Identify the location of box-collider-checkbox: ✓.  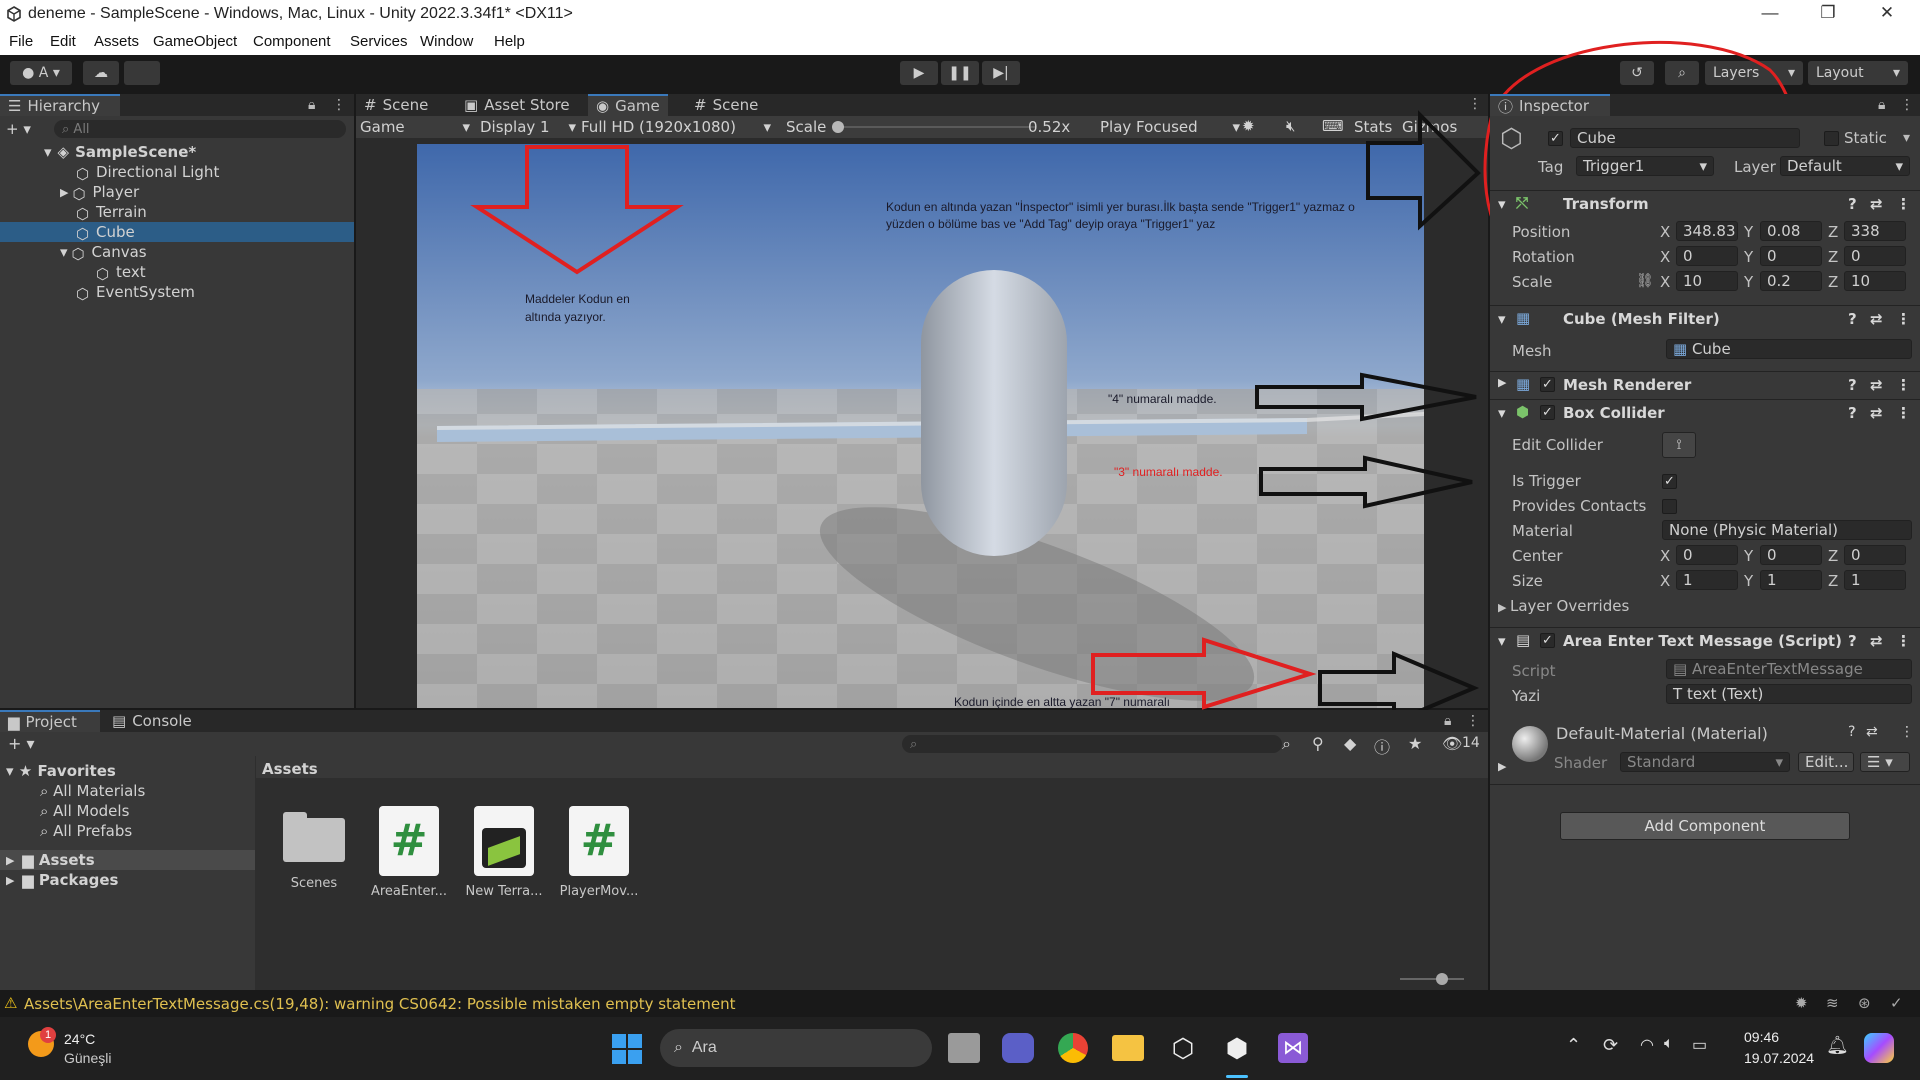
(1547, 412).